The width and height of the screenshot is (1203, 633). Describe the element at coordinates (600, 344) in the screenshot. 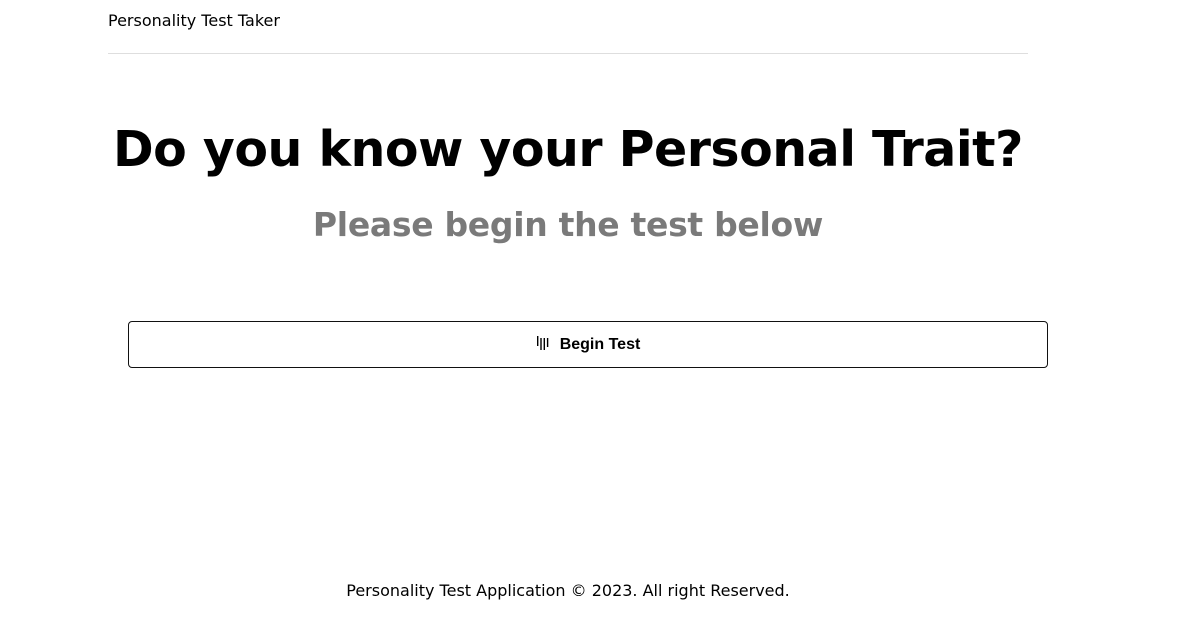

I see `begin-test-label: Begin Test` at that location.